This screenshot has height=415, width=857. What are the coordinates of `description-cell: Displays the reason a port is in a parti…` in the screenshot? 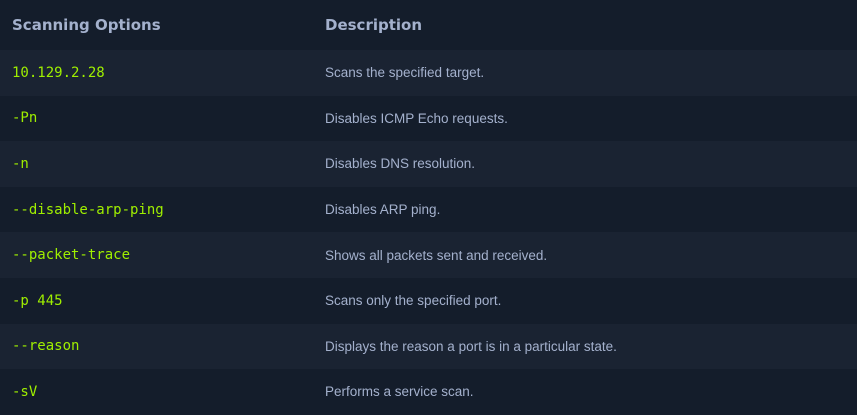 It's located at (471, 346).